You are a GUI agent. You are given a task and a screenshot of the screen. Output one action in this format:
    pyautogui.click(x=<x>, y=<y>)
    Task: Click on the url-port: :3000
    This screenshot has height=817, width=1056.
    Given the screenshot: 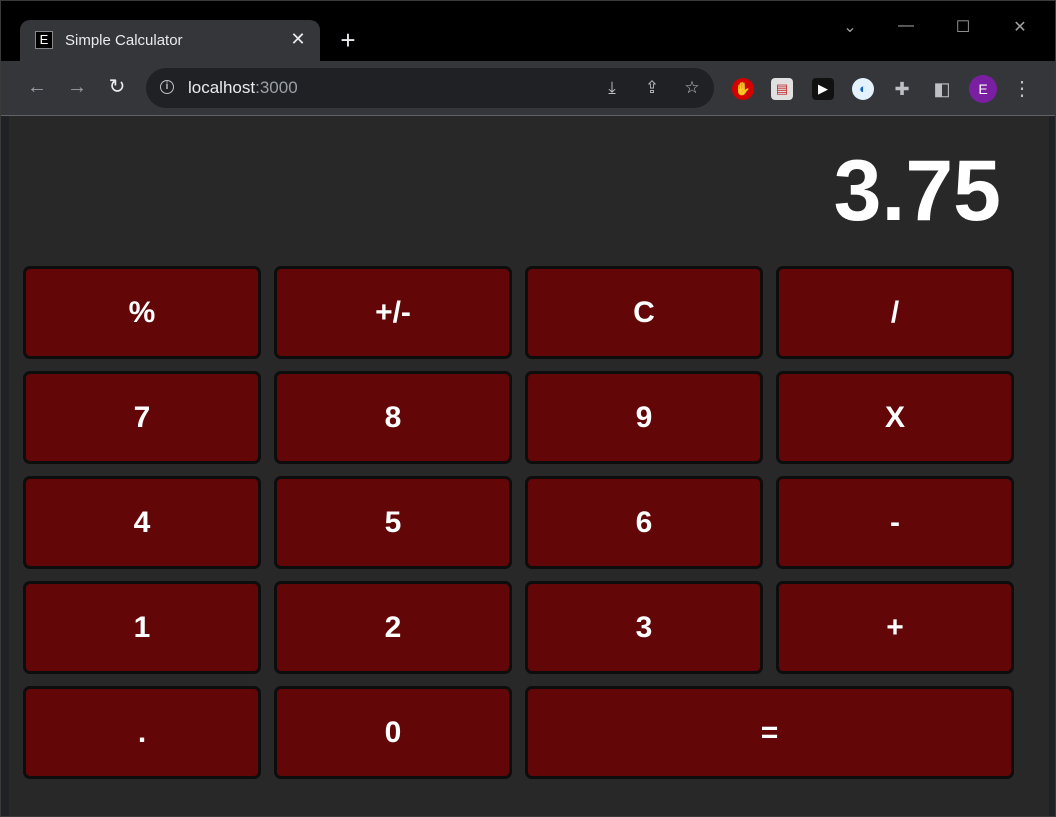 What is the action you would take?
    pyautogui.click(x=276, y=87)
    